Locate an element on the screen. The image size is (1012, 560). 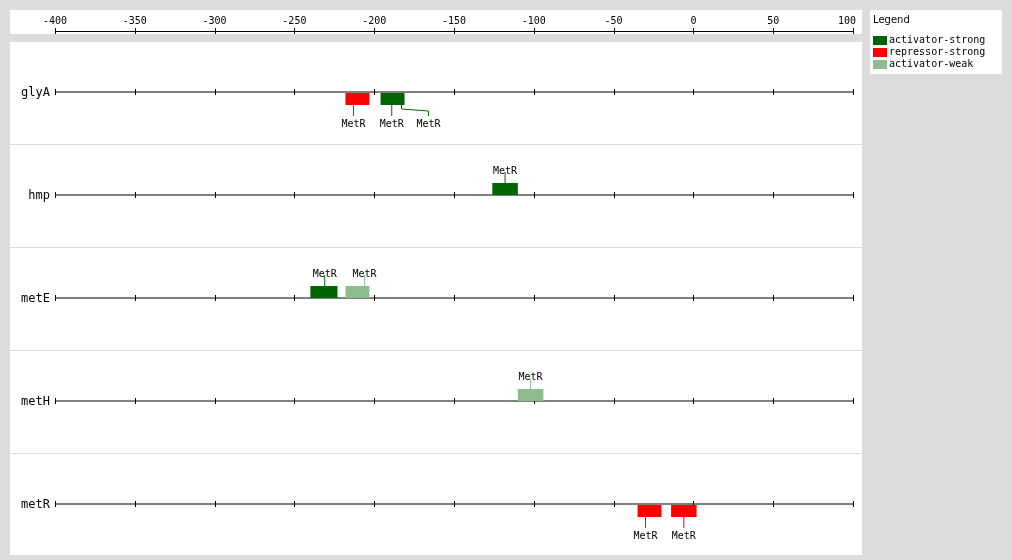
legend-label: repressor-strong is located at coordinates (937, 52).